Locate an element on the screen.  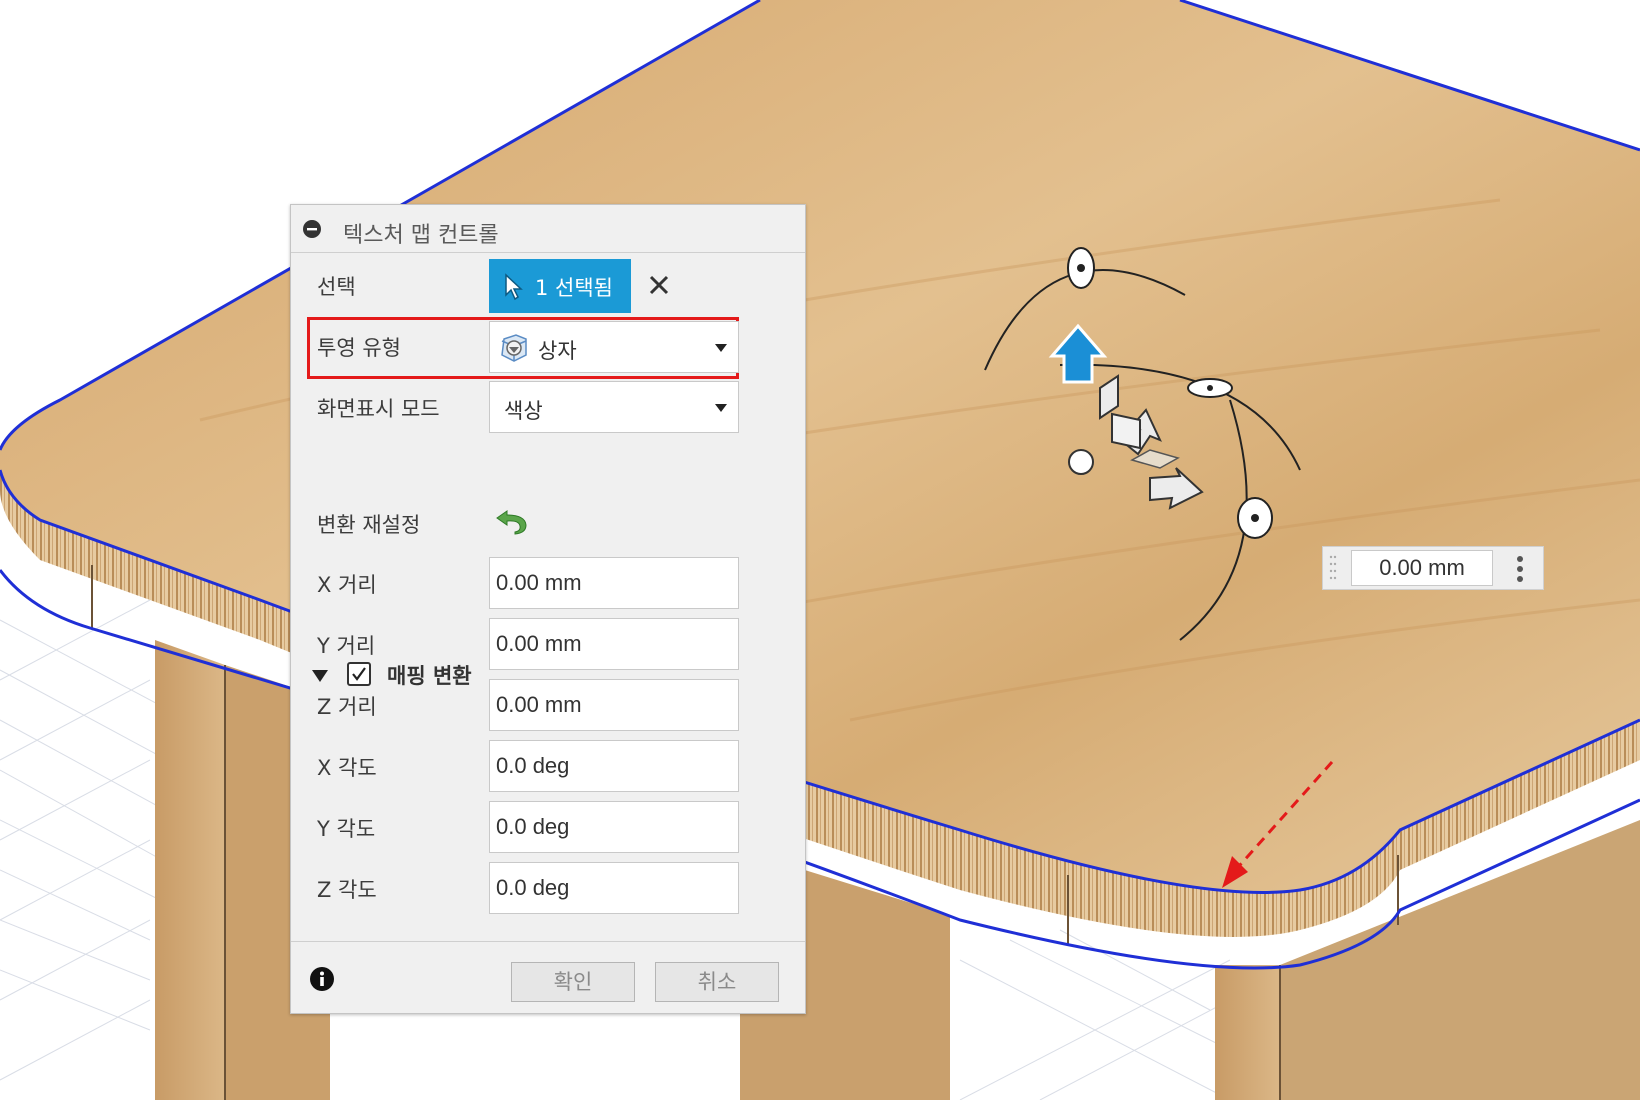
display-mode-dropdown: 색상 is located at coordinates (614, 407).